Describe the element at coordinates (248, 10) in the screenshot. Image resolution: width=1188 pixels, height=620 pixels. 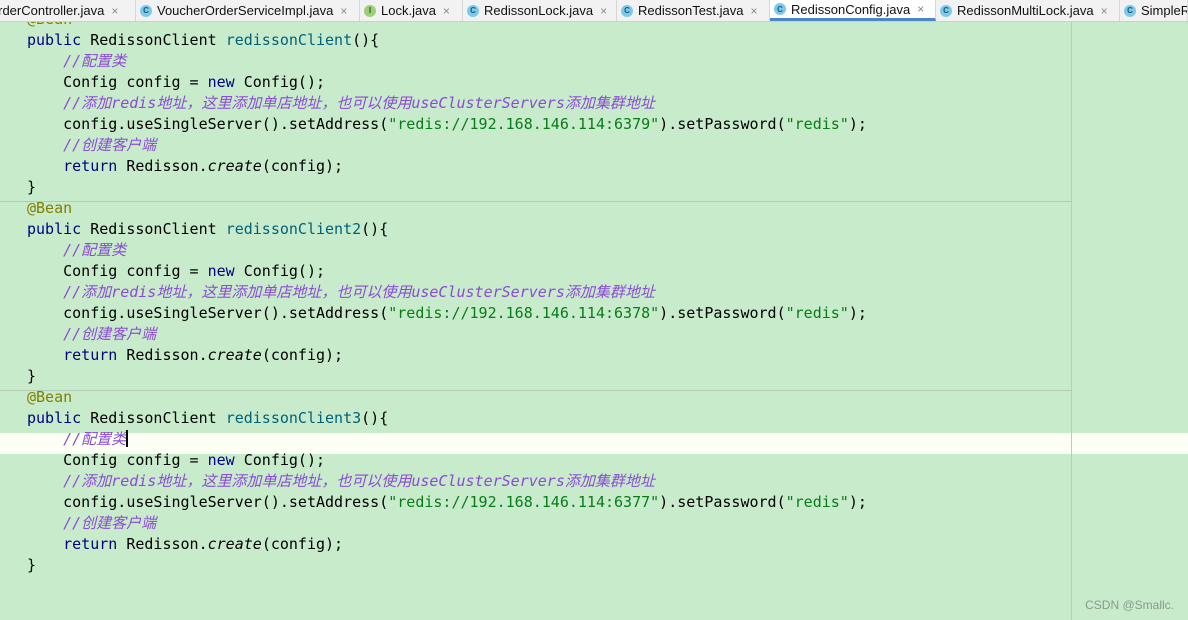
I see `editor-tab: C VoucherOrderServiceImpl.java ×` at that location.